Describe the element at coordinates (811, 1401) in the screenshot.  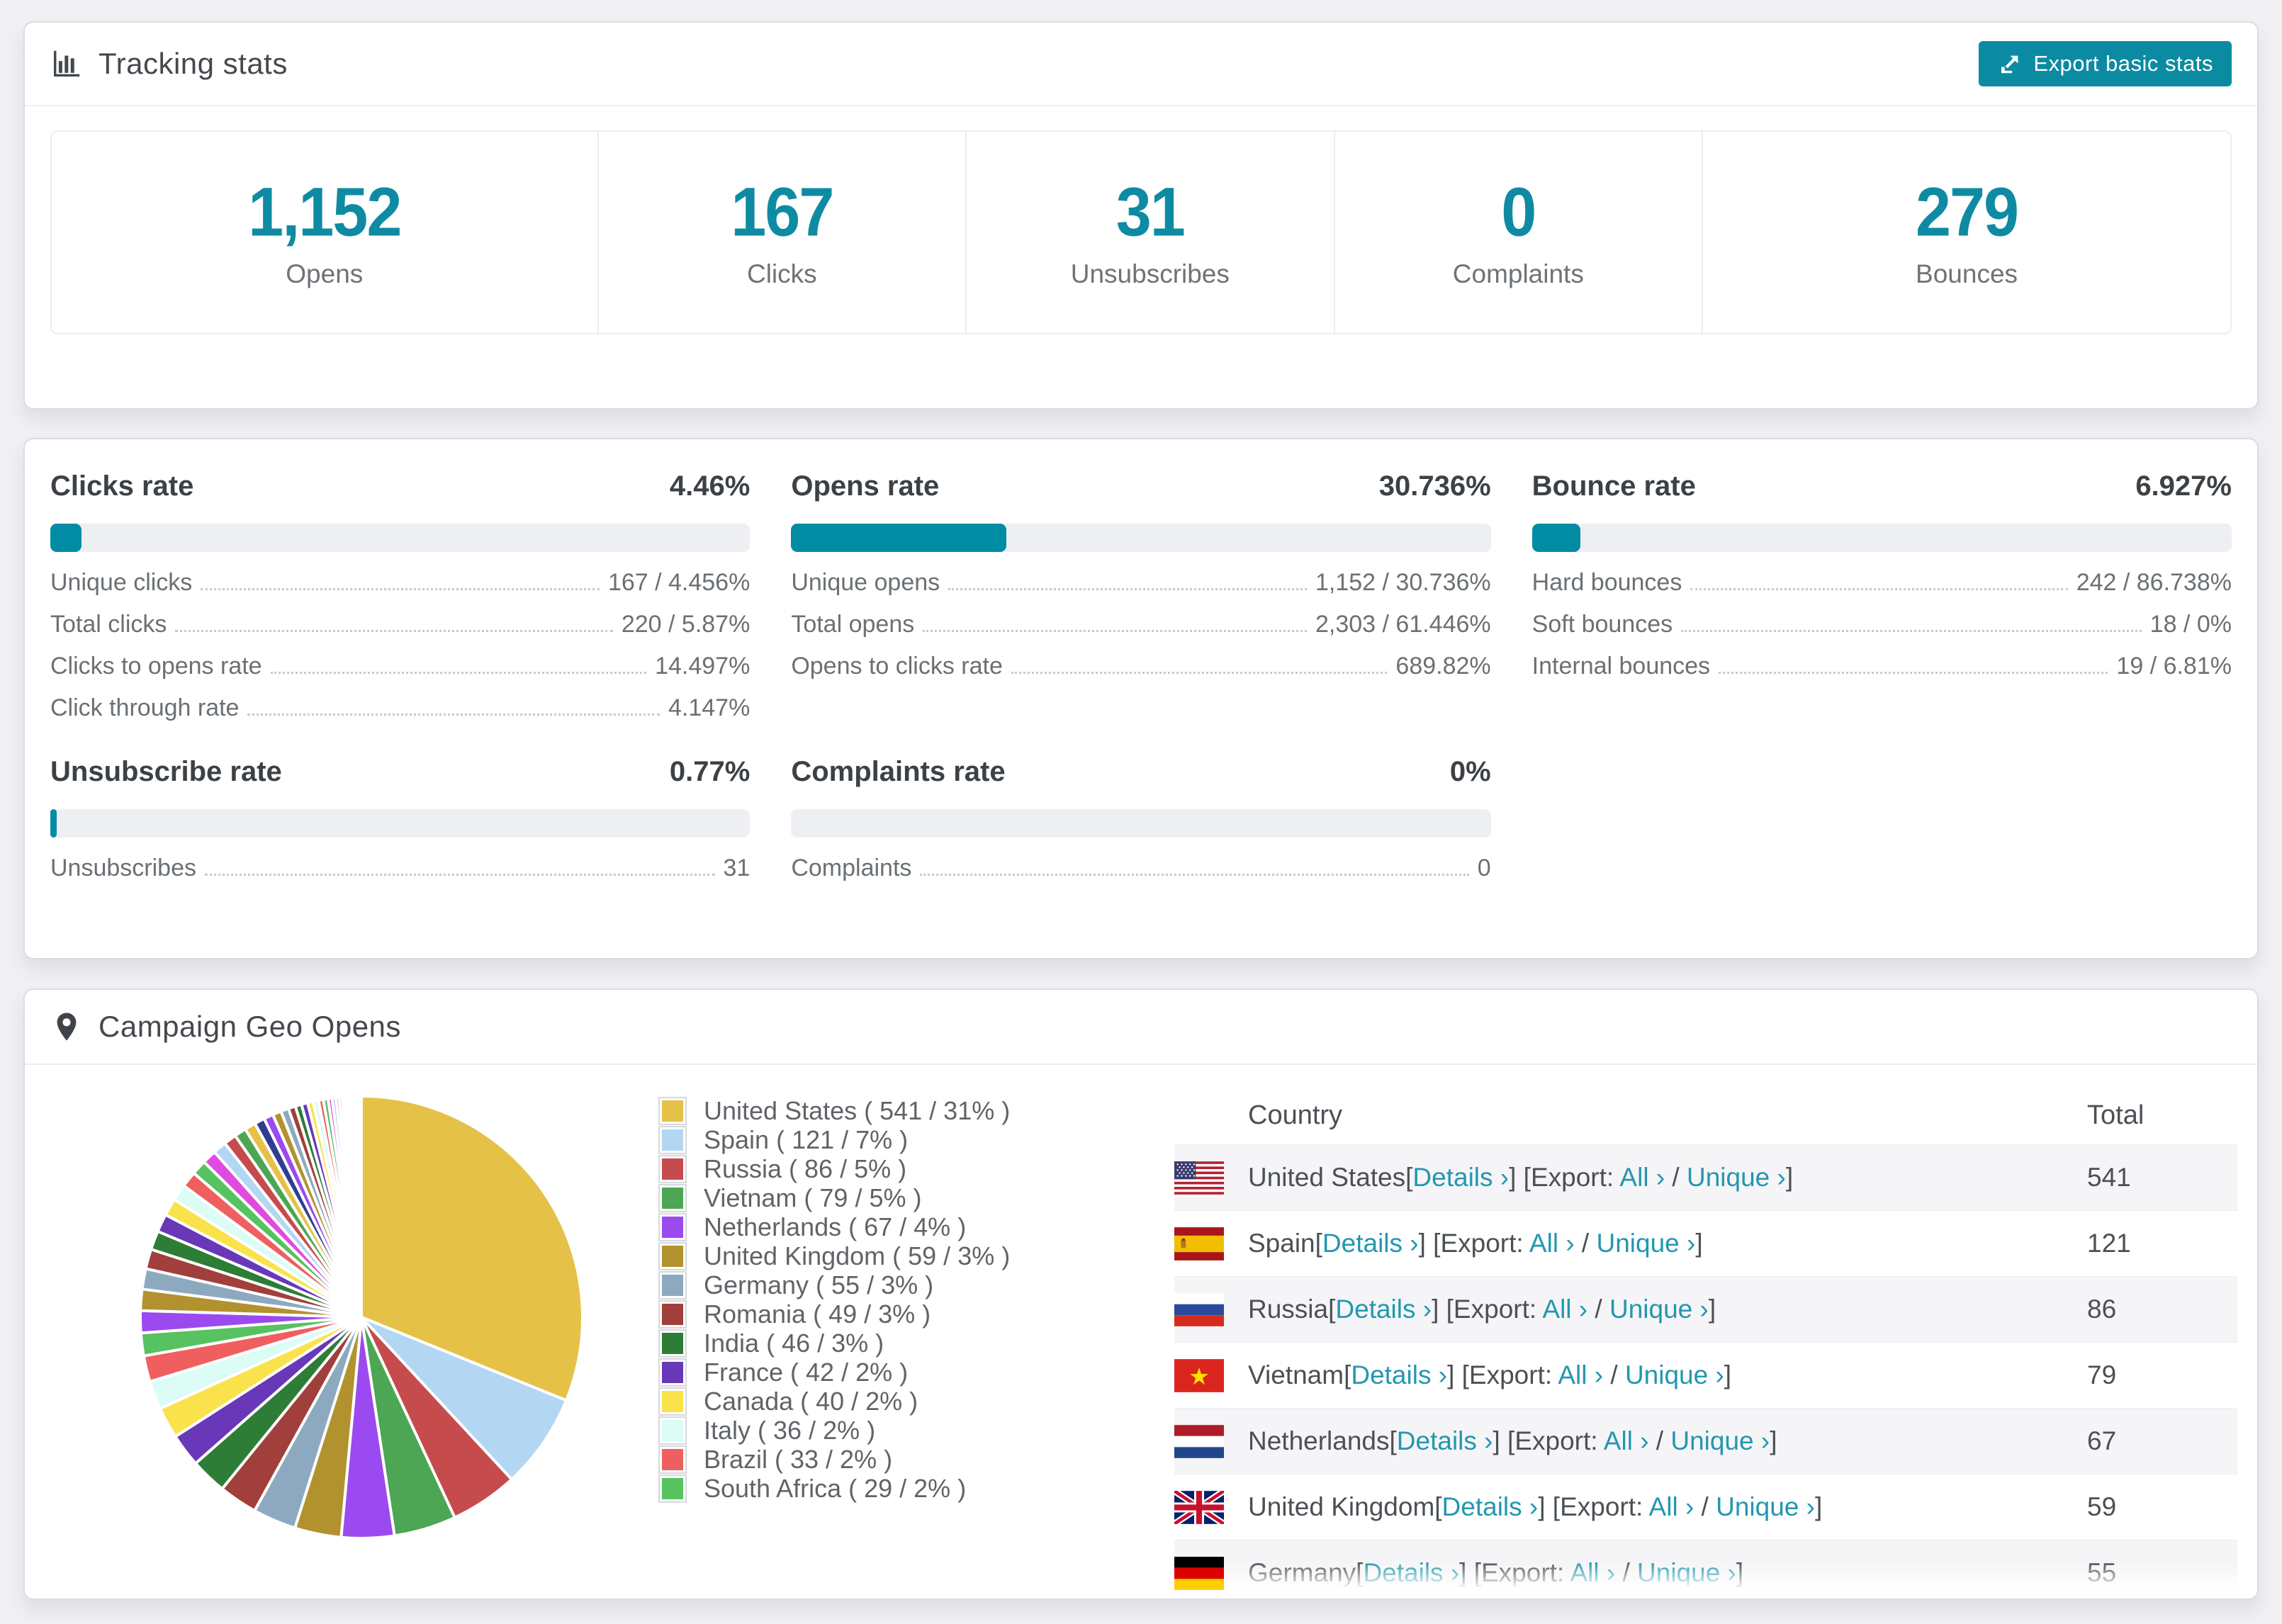
I see `legend-label: Canada ( 40 / 2% )` at that location.